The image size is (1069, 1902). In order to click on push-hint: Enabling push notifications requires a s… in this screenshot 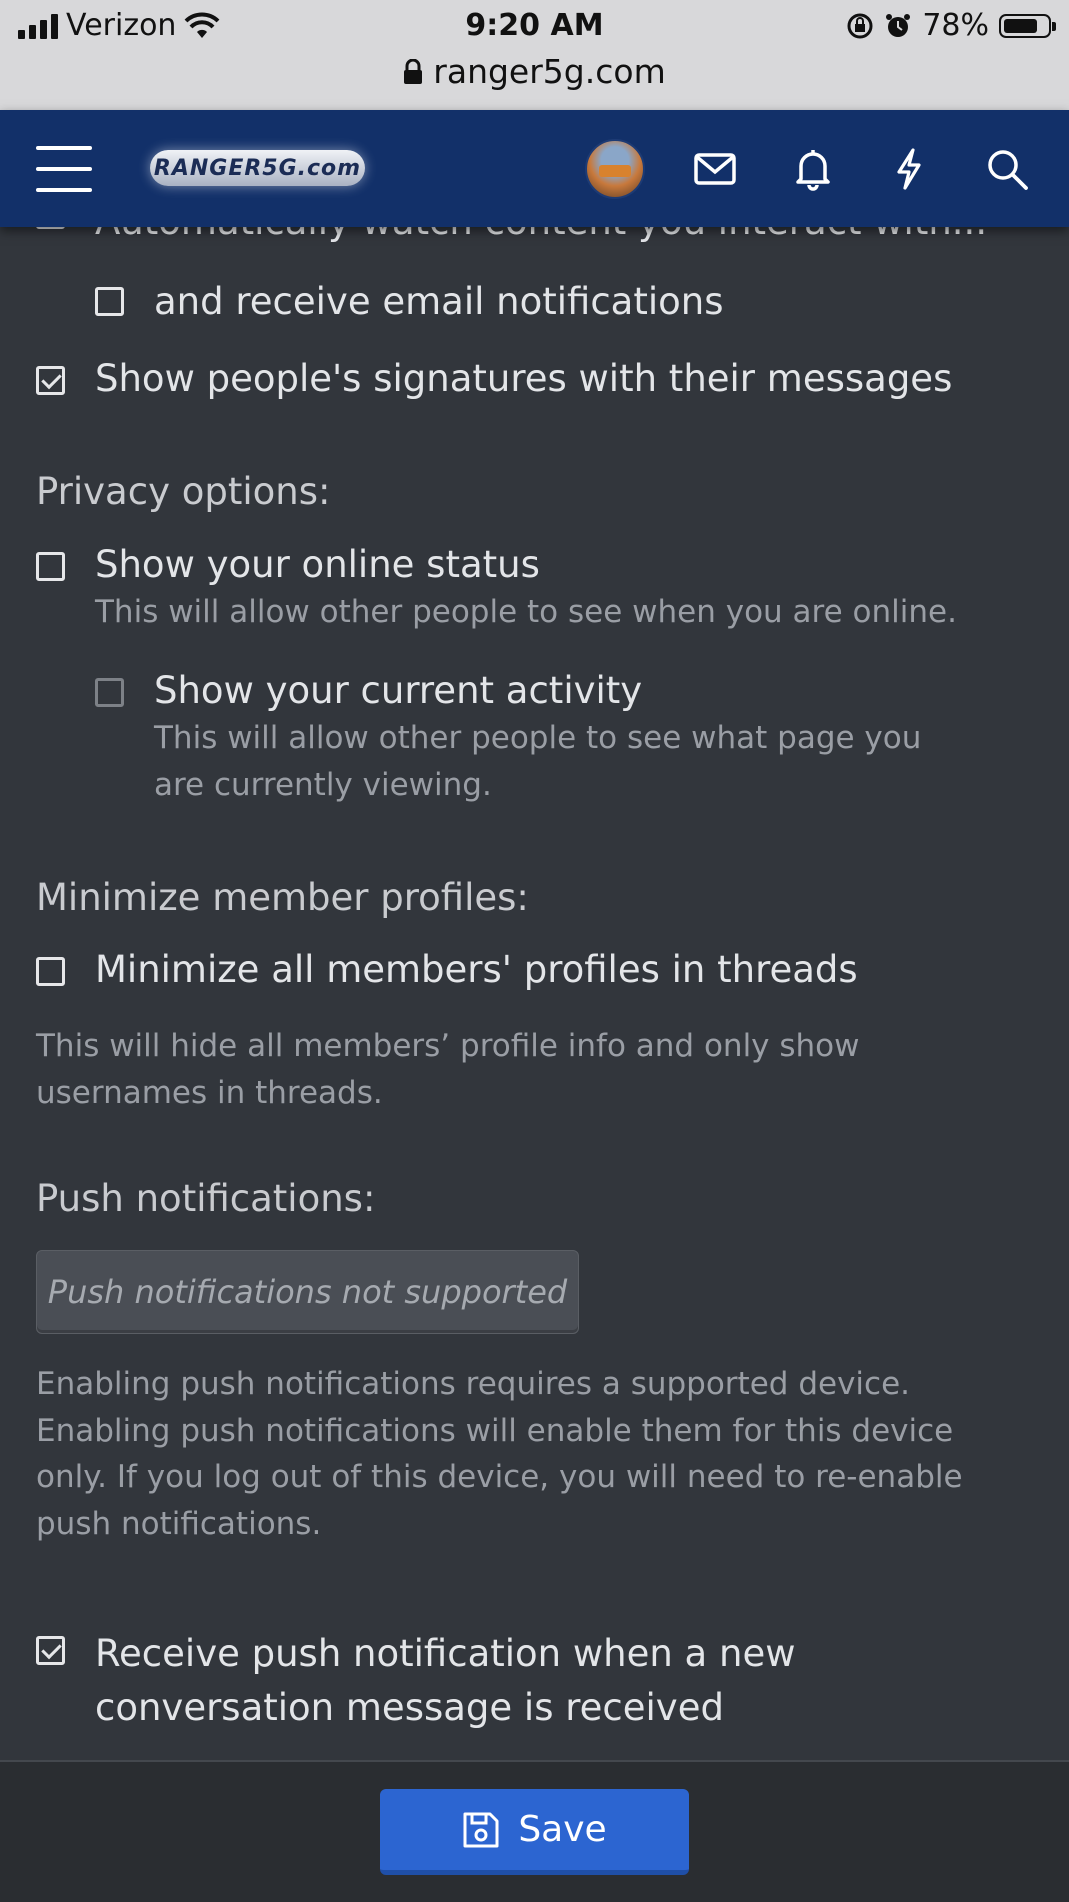, I will do `click(499, 1454)`.